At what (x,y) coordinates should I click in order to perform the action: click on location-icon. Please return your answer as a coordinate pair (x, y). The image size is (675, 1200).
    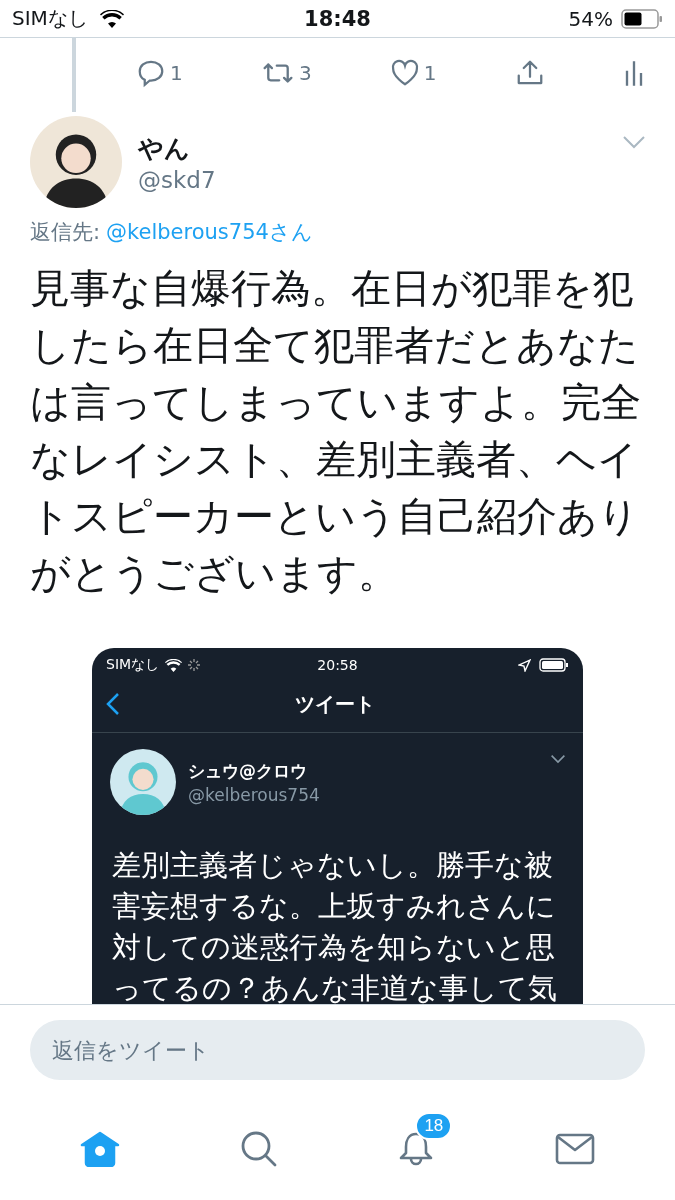
    Looking at the image, I should click on (524, 665).